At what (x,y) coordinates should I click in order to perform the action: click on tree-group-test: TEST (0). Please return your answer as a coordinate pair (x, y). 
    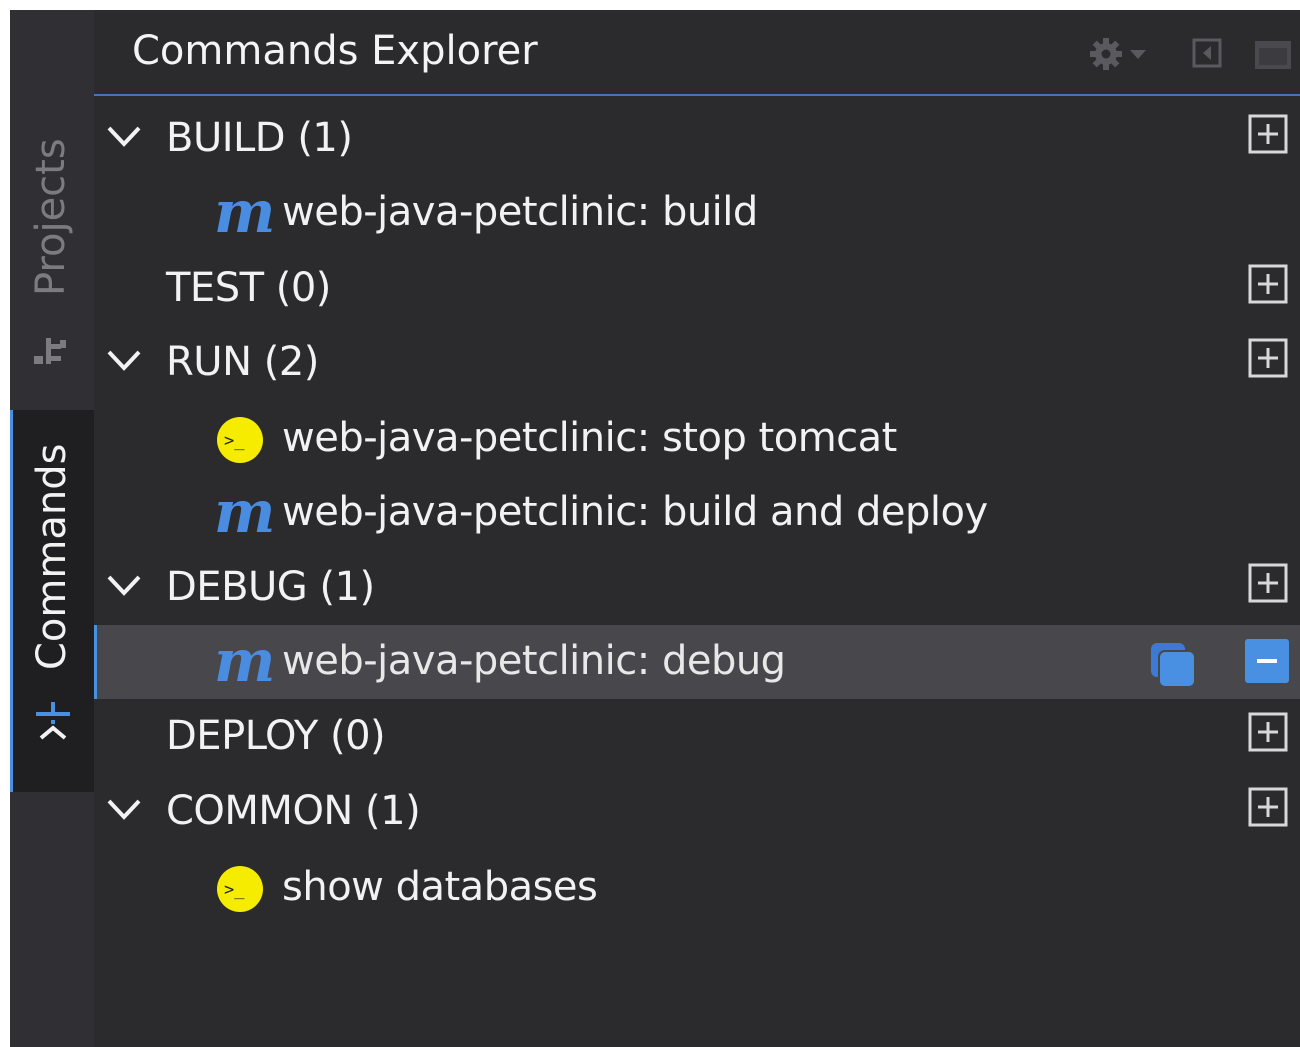
    Looking at the image, I should click on (697, 289).